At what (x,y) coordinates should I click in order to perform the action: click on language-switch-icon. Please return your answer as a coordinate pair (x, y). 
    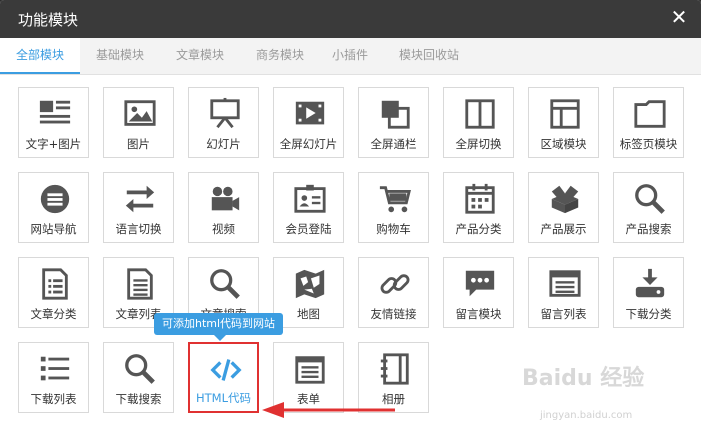
    Looking at the image, I should click on (140, 199).